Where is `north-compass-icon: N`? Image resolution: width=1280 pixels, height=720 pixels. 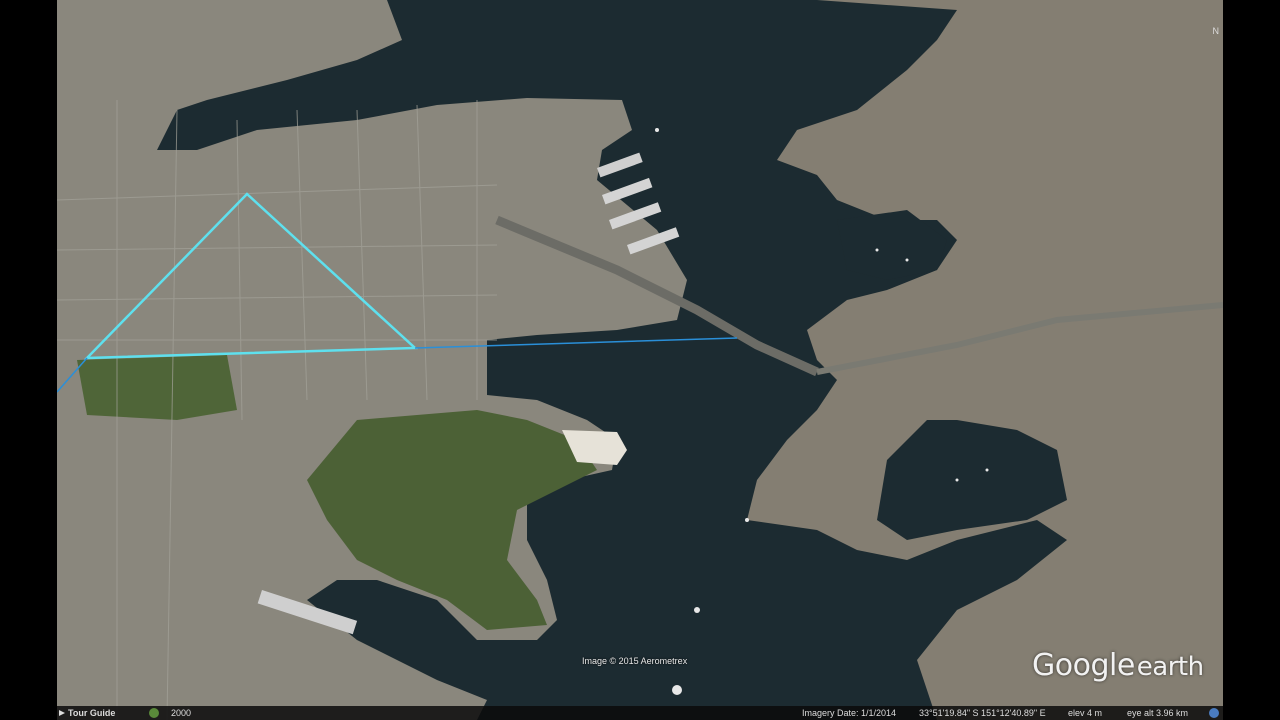
north-compass-icon: N is located at coordinates (1216, 31).